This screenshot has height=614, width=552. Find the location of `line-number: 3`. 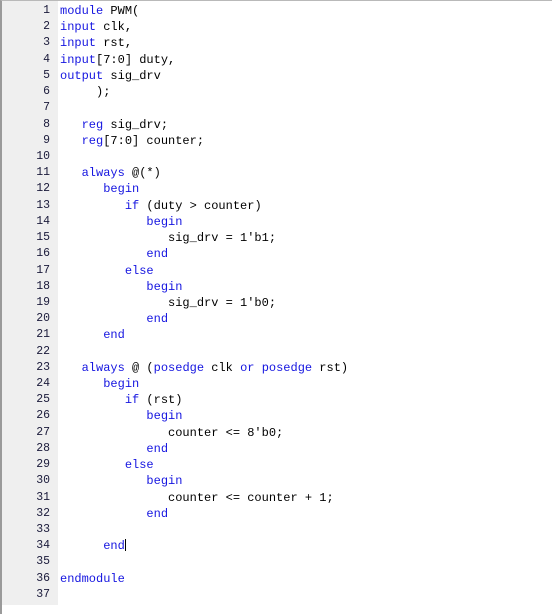

line-number: 3 is located at coordinates (46, 43).